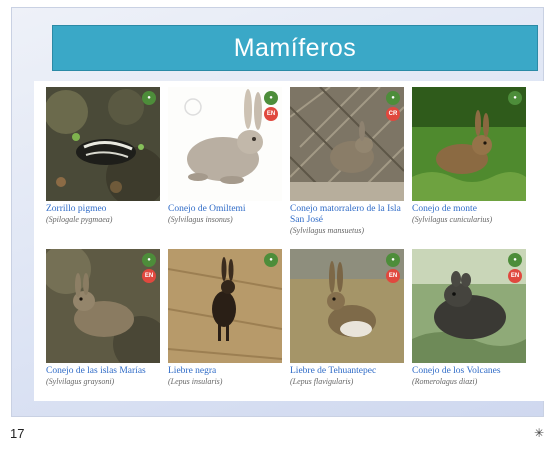 This screenshot has height=450, width=548. Describe the element at coordinates (96, 371) in the screenshot. I see `species-name: Conejo de las islas Marías` at that location.